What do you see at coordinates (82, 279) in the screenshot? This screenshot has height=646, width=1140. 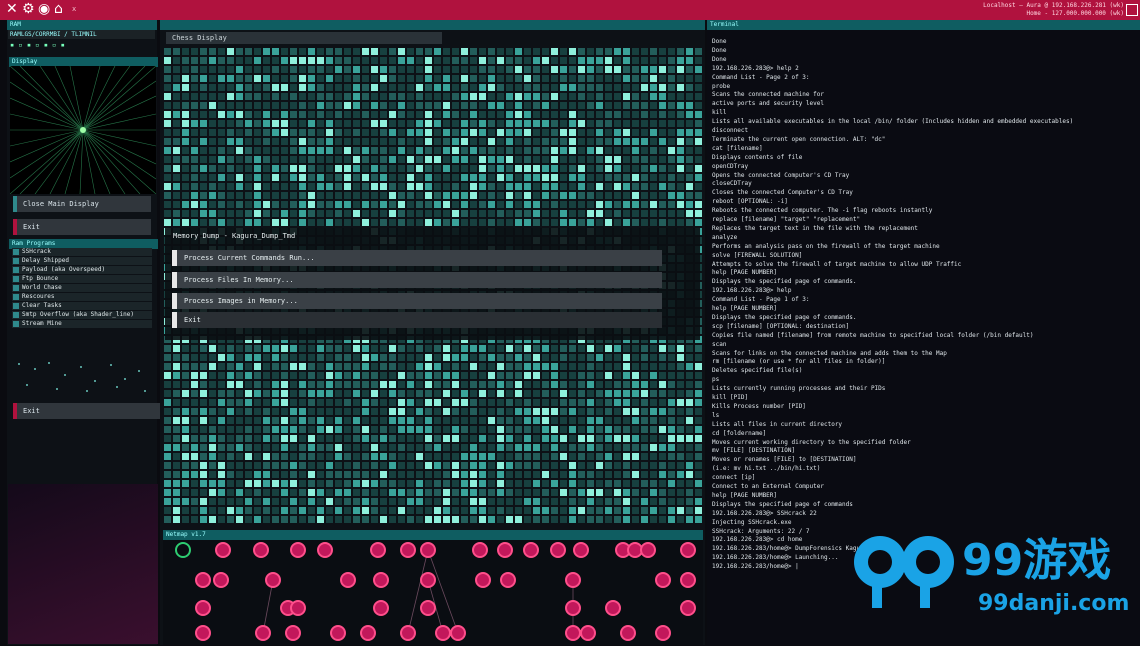 I see `program-item: Ftp Bounce` at bounding box center [82, 279].